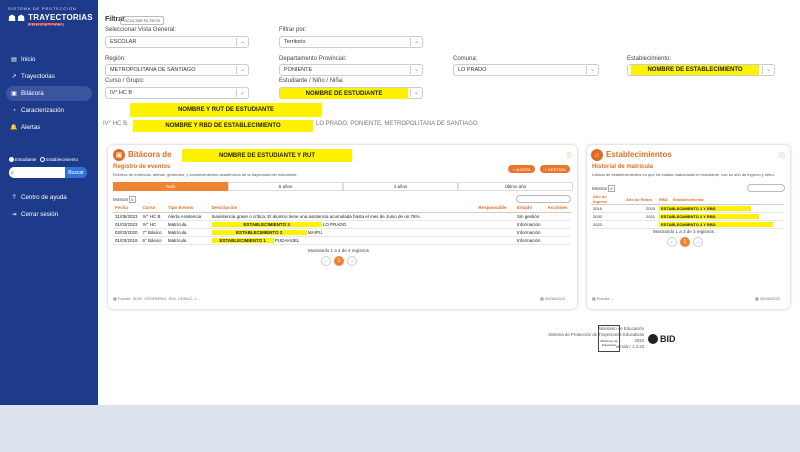  I want to click on sidebar-item-inicio: ▤ Inicio, so click(49, 59).